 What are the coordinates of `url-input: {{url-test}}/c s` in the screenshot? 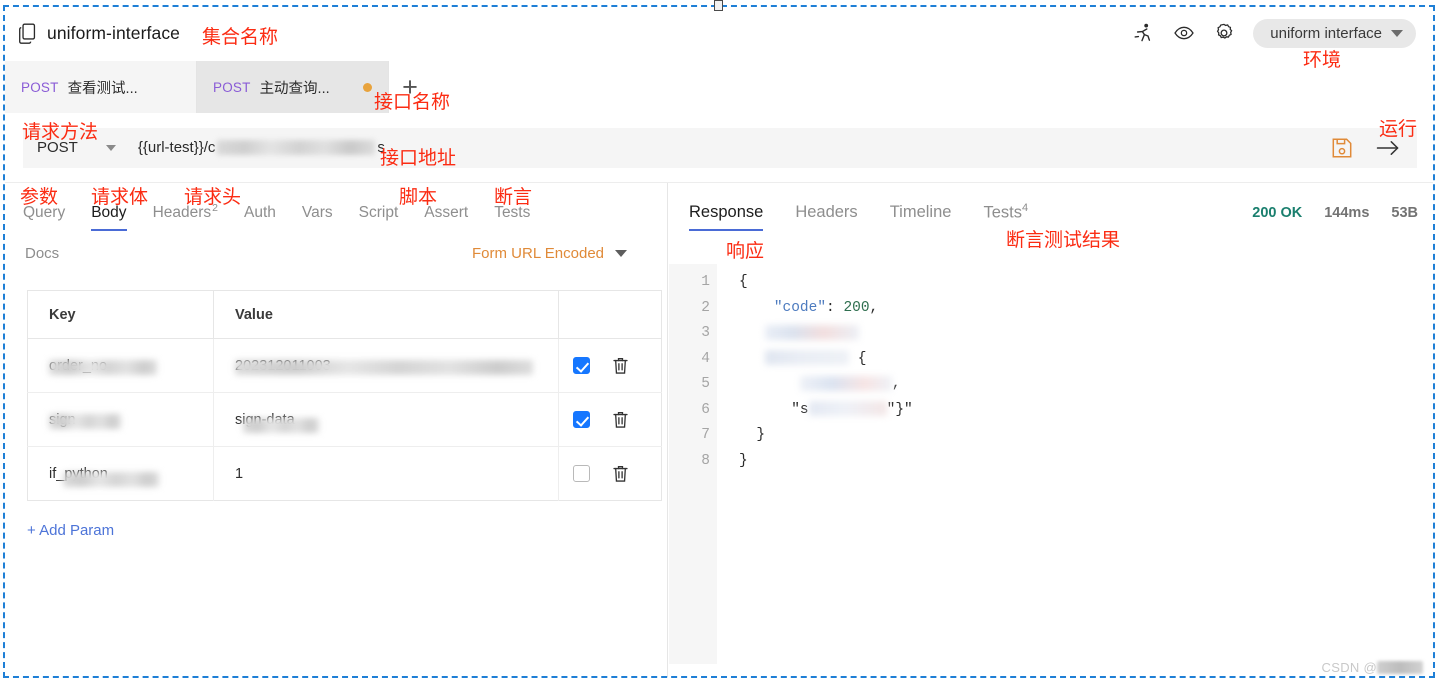 It's located at (261, 147).